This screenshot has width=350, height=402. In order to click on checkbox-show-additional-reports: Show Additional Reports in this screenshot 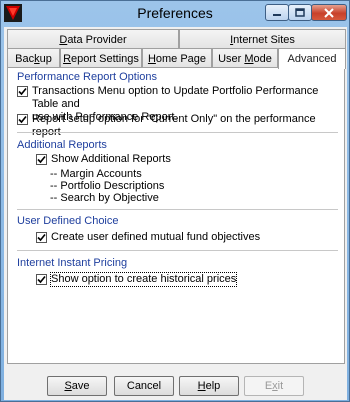, I will do `click(103, 159)`.